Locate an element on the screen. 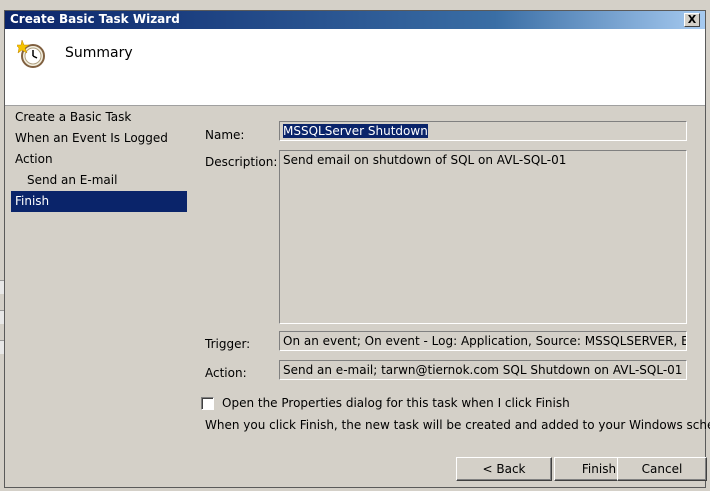 The image size is (710, 491). name-value: MSSQLServer Shutdown is located at coordinates (355, 131).